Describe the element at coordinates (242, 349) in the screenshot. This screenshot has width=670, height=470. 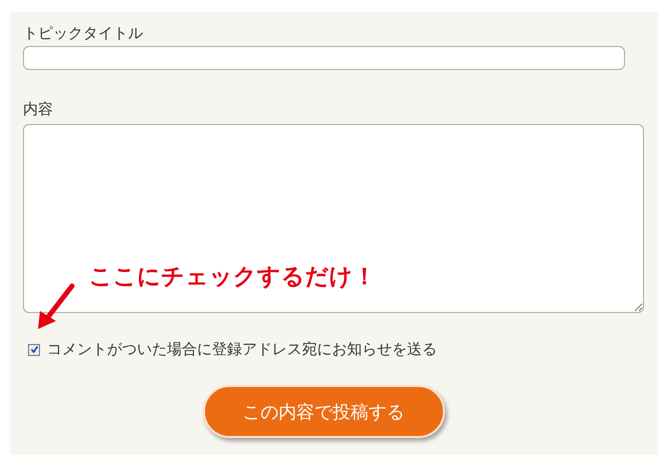
I see `checkbox-label: コメントがついた場合に登録アドレス宛にお知らせを送る` at that location.